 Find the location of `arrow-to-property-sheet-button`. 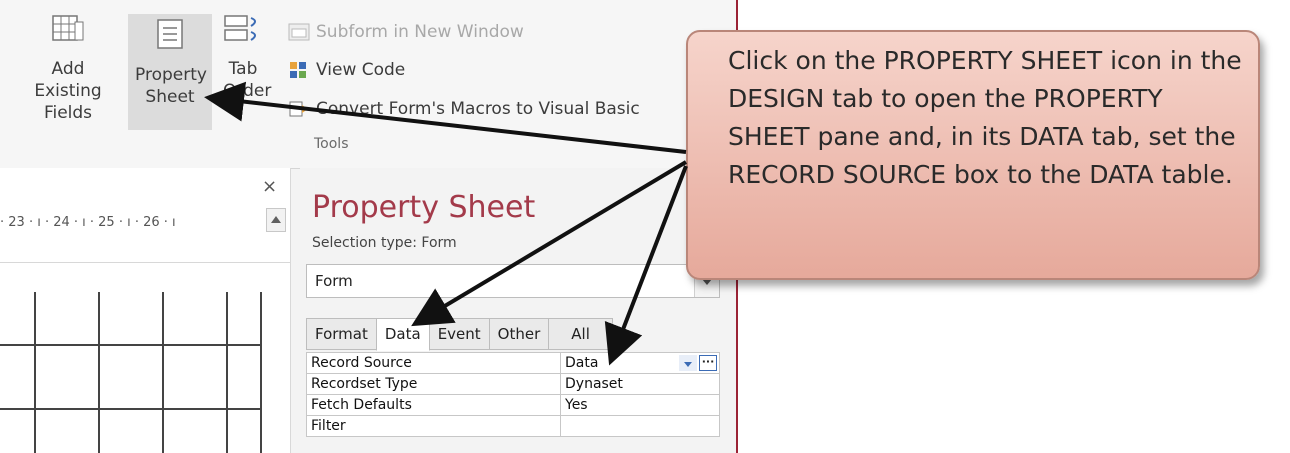

arrow-to-property-sheet-button is located at coordinates (445, 117).